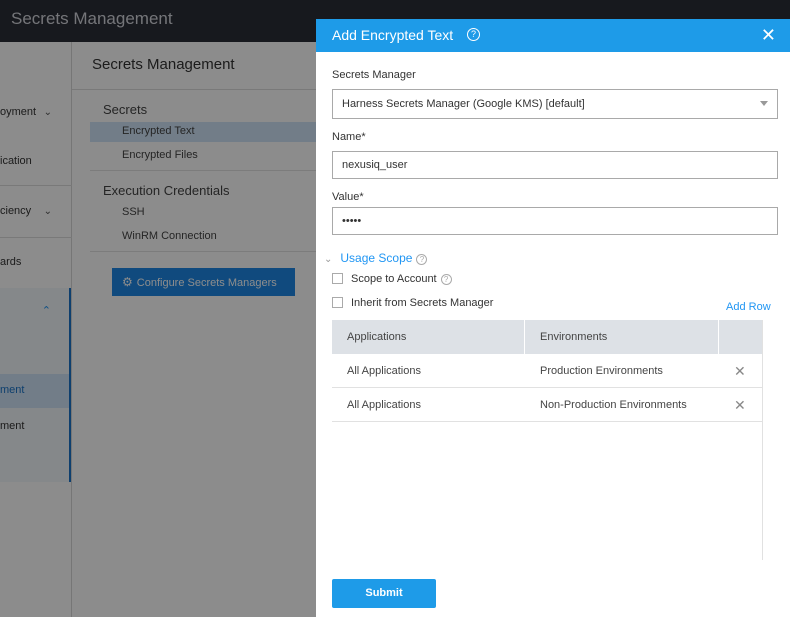 The height and width of the screenshot is (617, 790). What do you see at coordinates (348, 197) in the screenshot?
I see `value-label: Value*` at bounding box center [348, 197].